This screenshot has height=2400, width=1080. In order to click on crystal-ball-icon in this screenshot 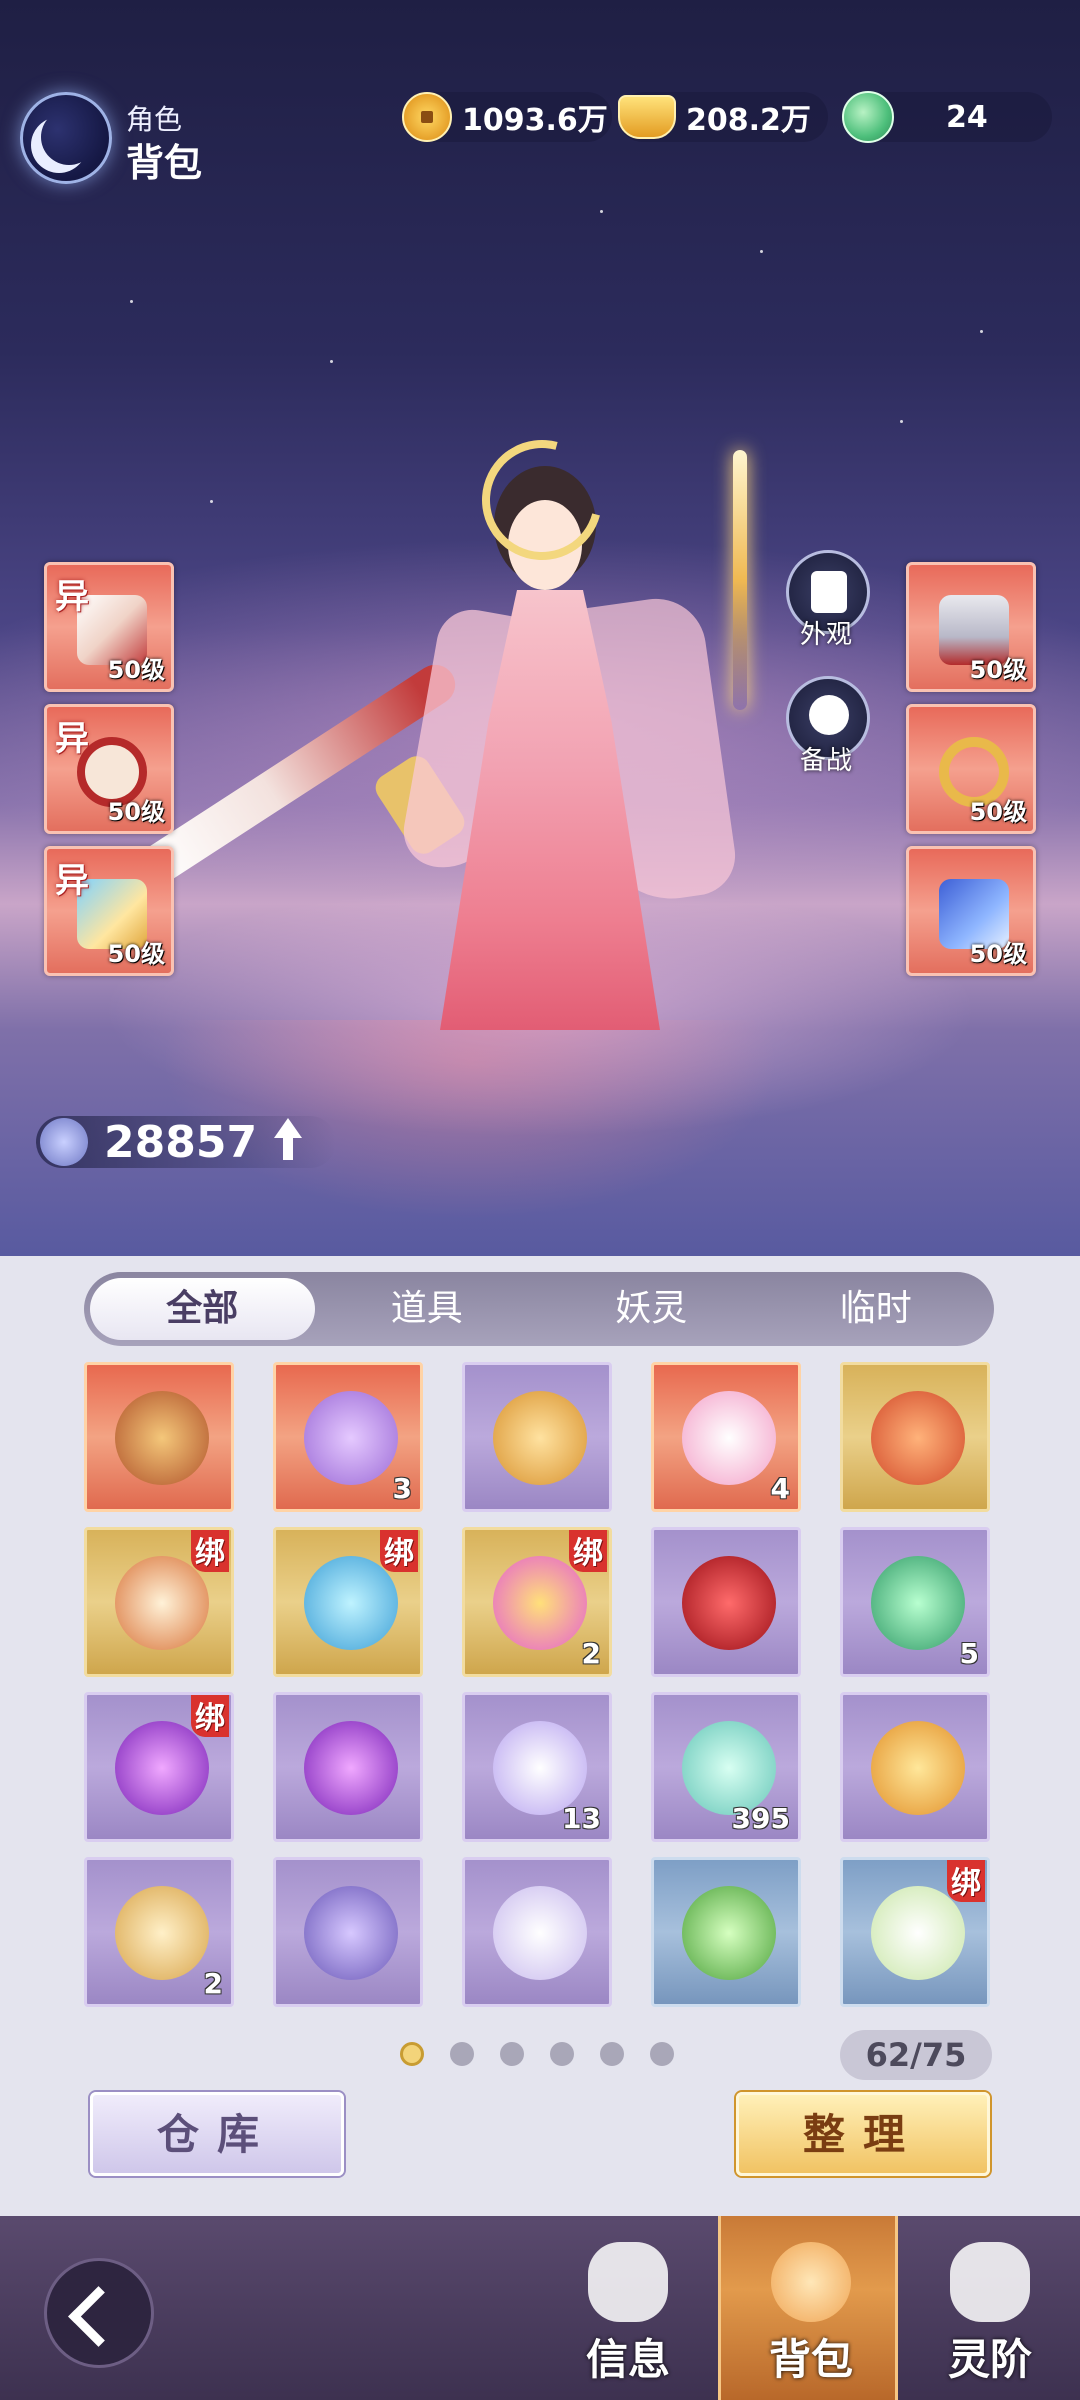, I will do `click(351, 1768)`.